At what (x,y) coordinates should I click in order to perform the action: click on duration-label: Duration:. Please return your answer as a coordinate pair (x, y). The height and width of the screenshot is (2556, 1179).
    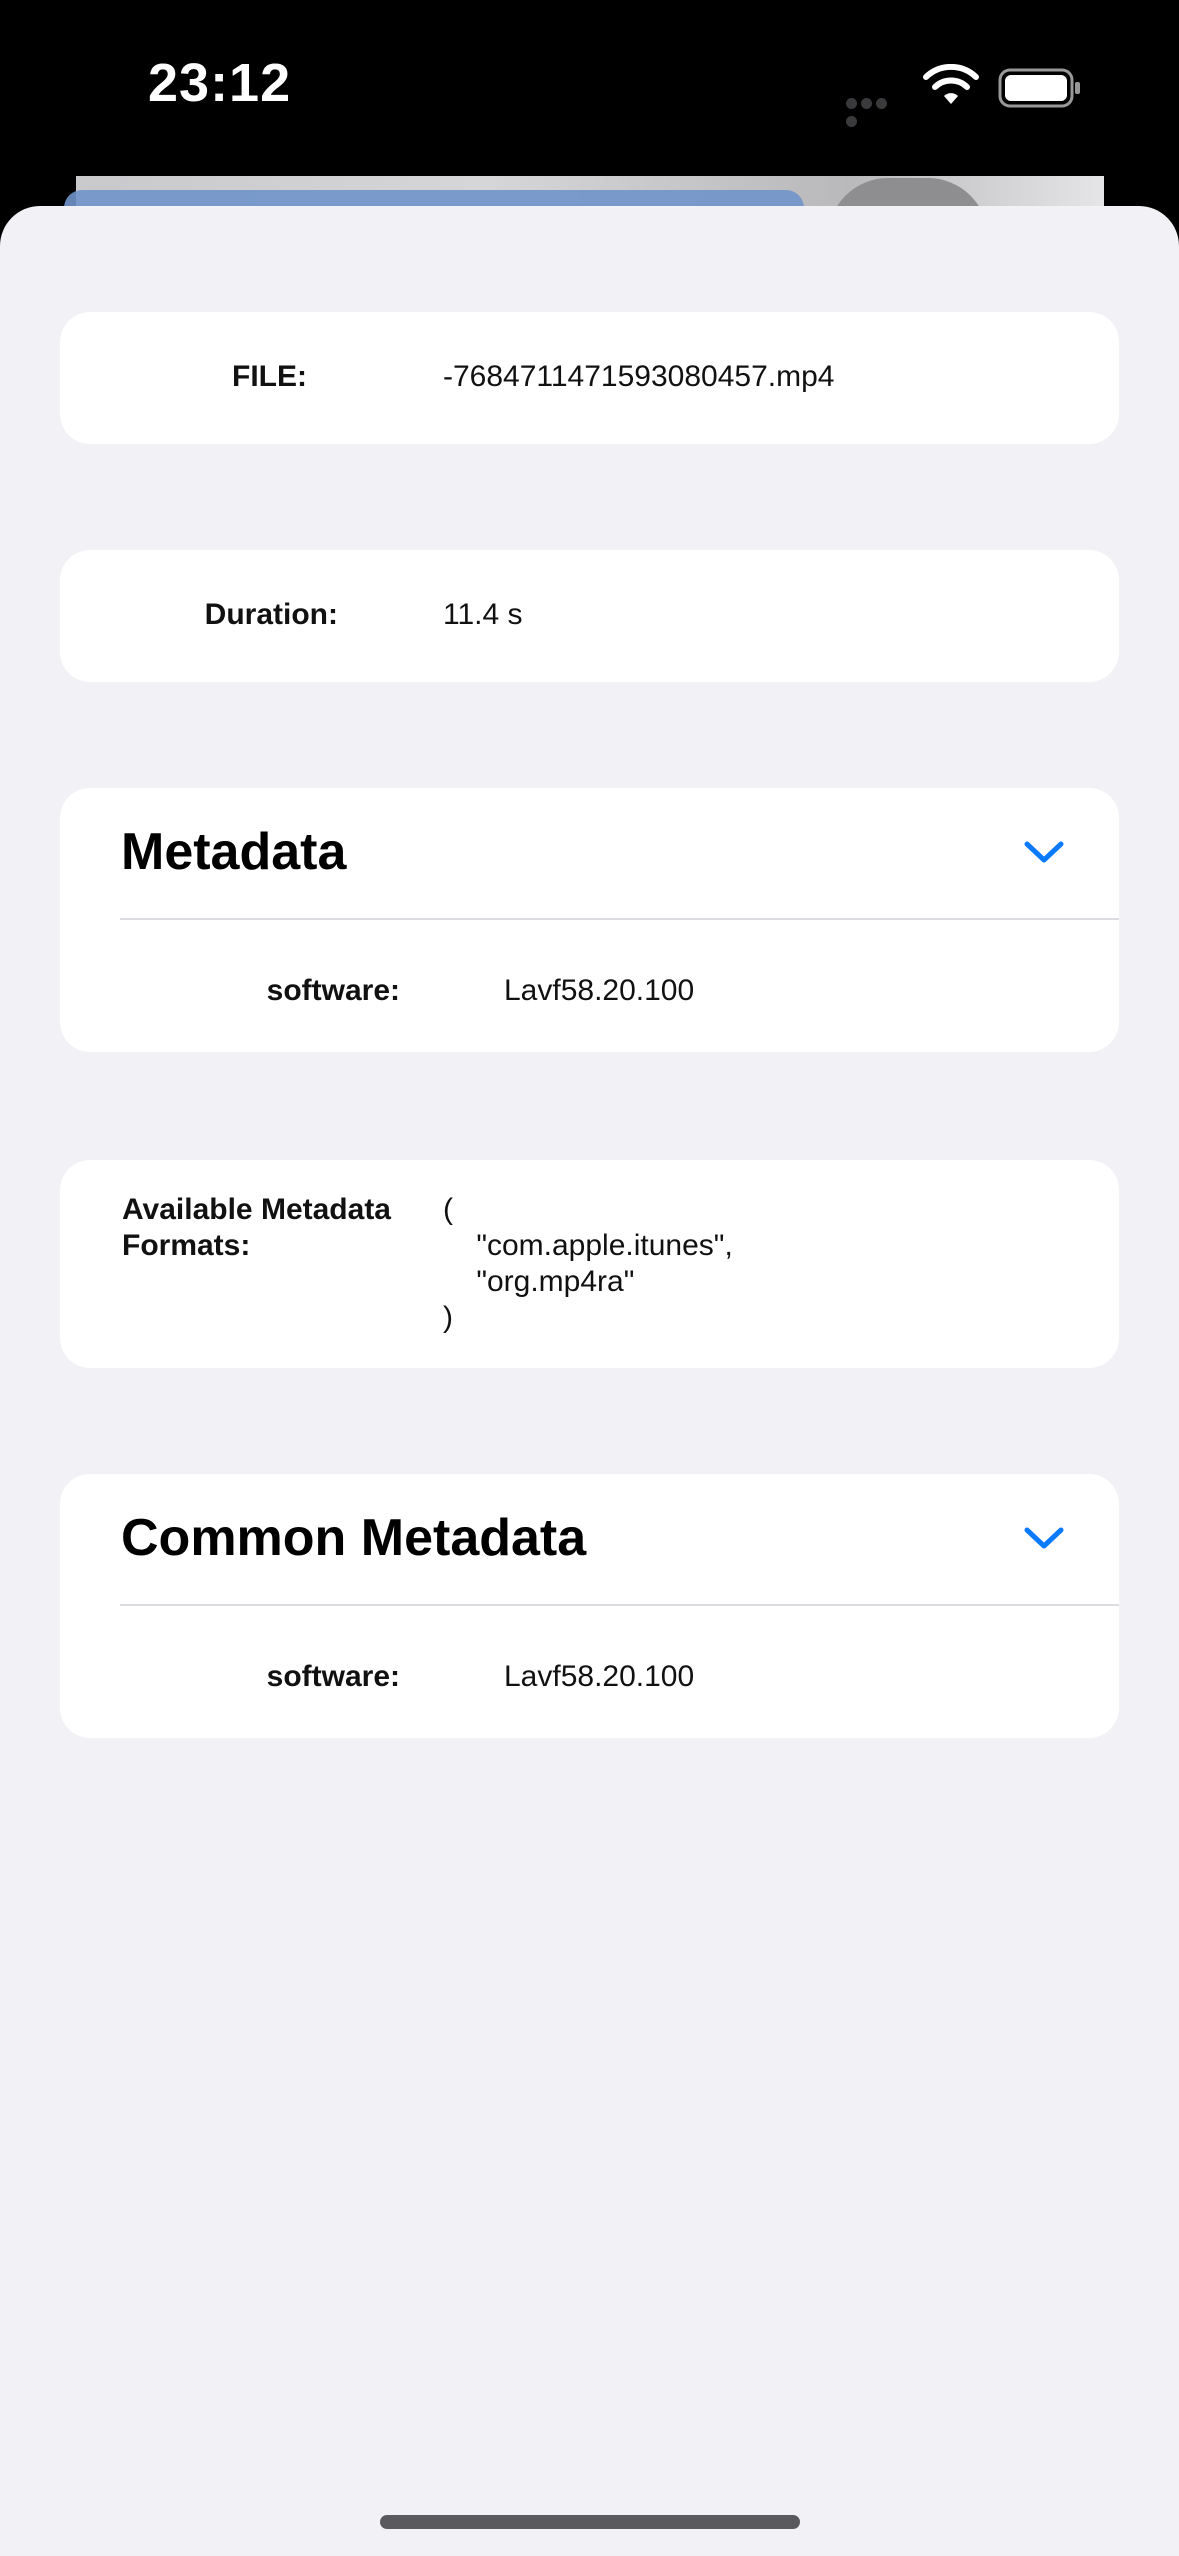
    Looking at the image, I should click on (271, 614).